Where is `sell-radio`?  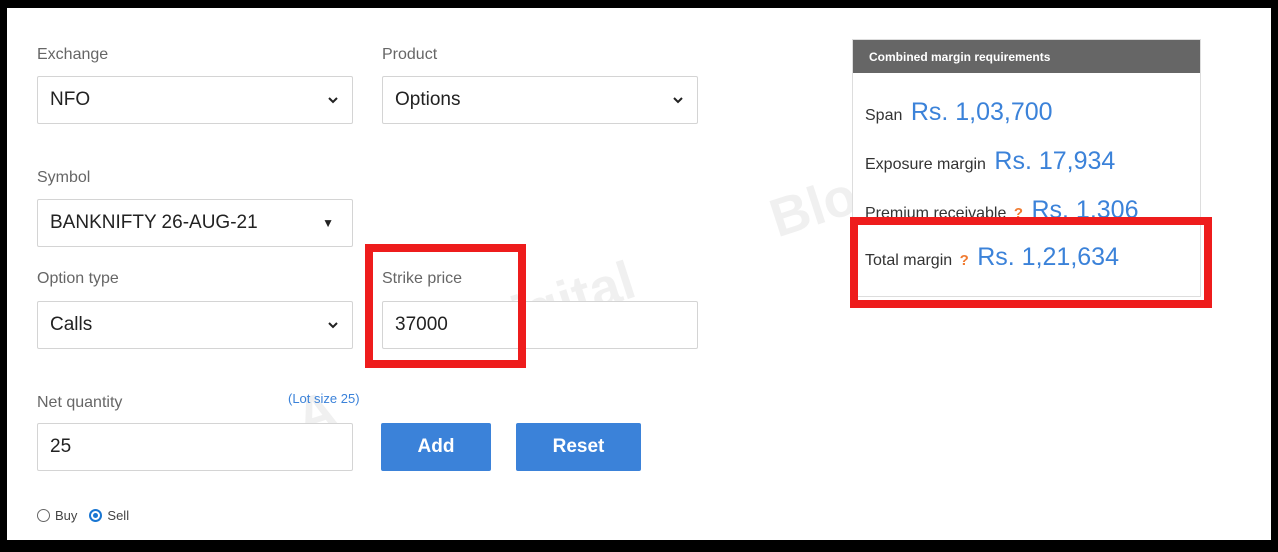
sell-radio is located at coordinates (96, 515).